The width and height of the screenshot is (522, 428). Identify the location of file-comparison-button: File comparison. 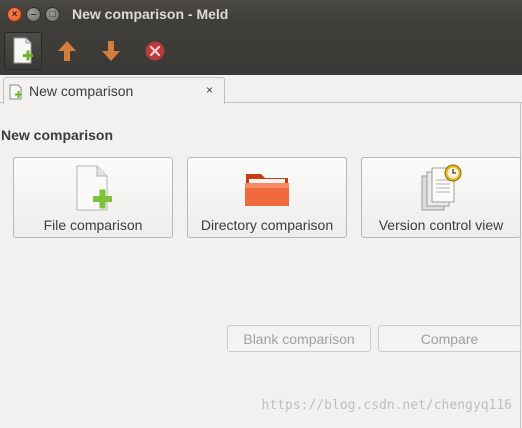
(93, 197).